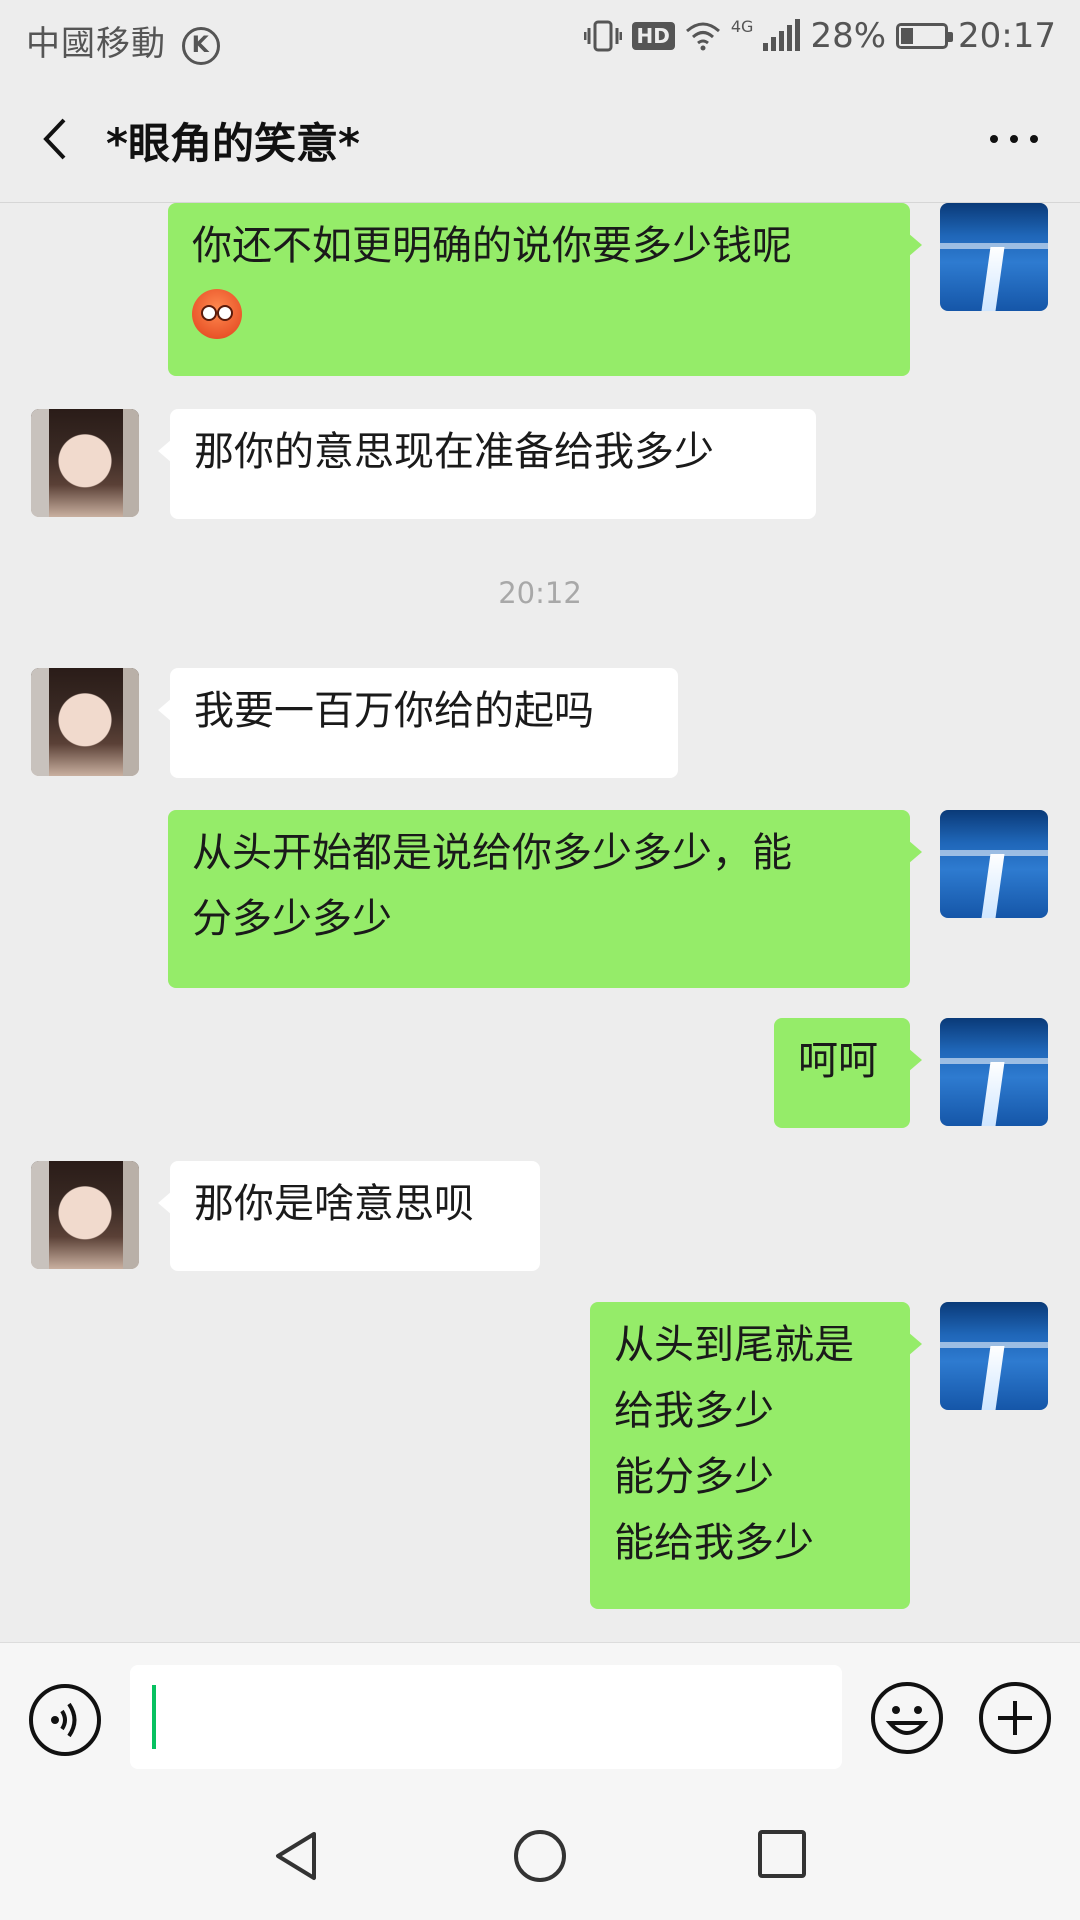  What do you see at coordinates (694, 1411) in the screenshot?
I see `message-text-line: 给我多少` at bounding box center [694, 1411].